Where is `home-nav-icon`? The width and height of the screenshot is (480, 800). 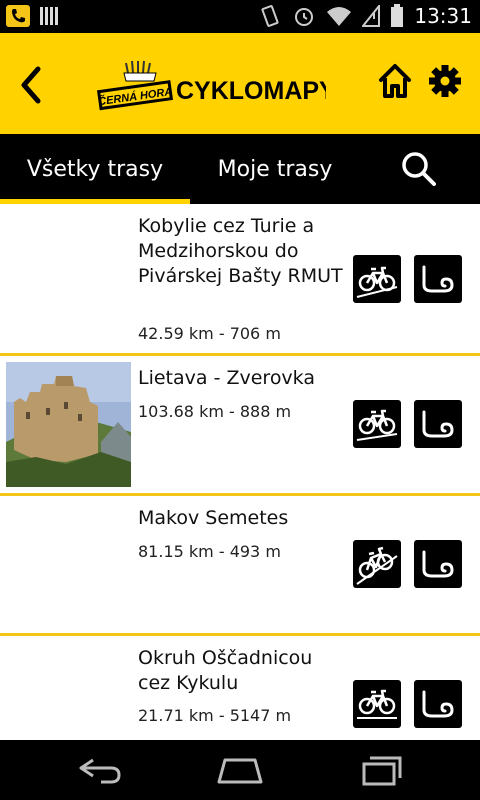 home-nav-icon is located at coordinates (240, 770).